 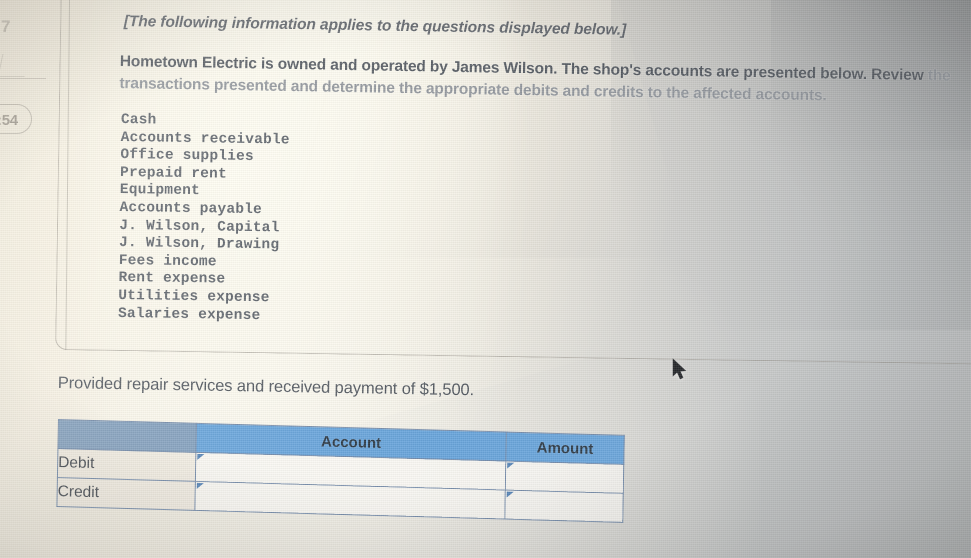 I want to click on answer-table: Account Amount Debit Credit, so click(x=340, y=471).